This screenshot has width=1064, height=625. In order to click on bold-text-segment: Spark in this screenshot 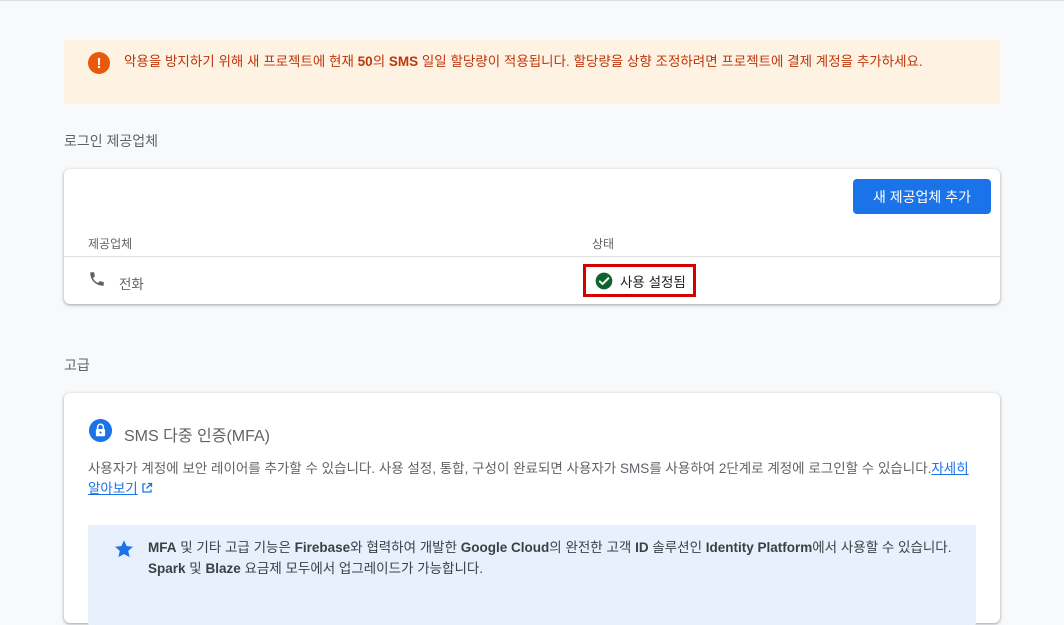, I will do `click(167, 568)`.